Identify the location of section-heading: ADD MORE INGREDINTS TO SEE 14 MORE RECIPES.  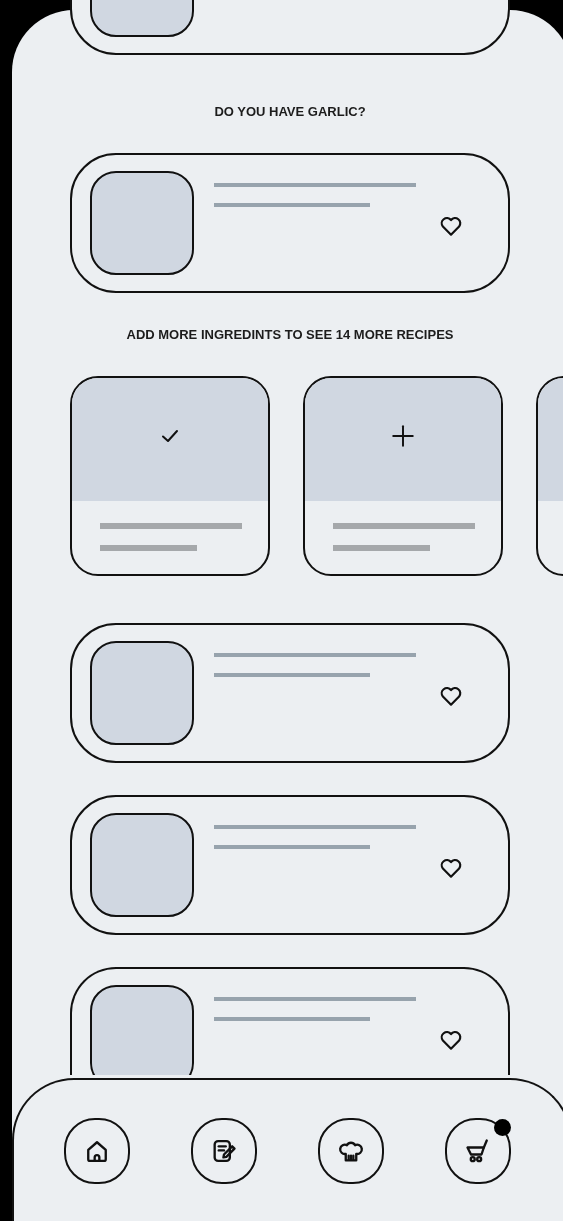
(290, 334).